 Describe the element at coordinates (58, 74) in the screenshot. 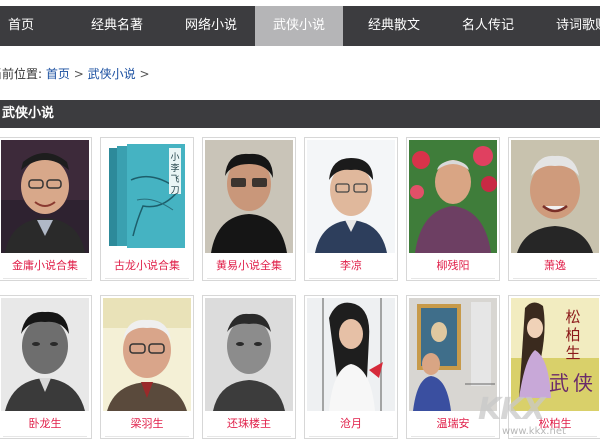

I see `breadcrumb-home-link: 首页` at that location.